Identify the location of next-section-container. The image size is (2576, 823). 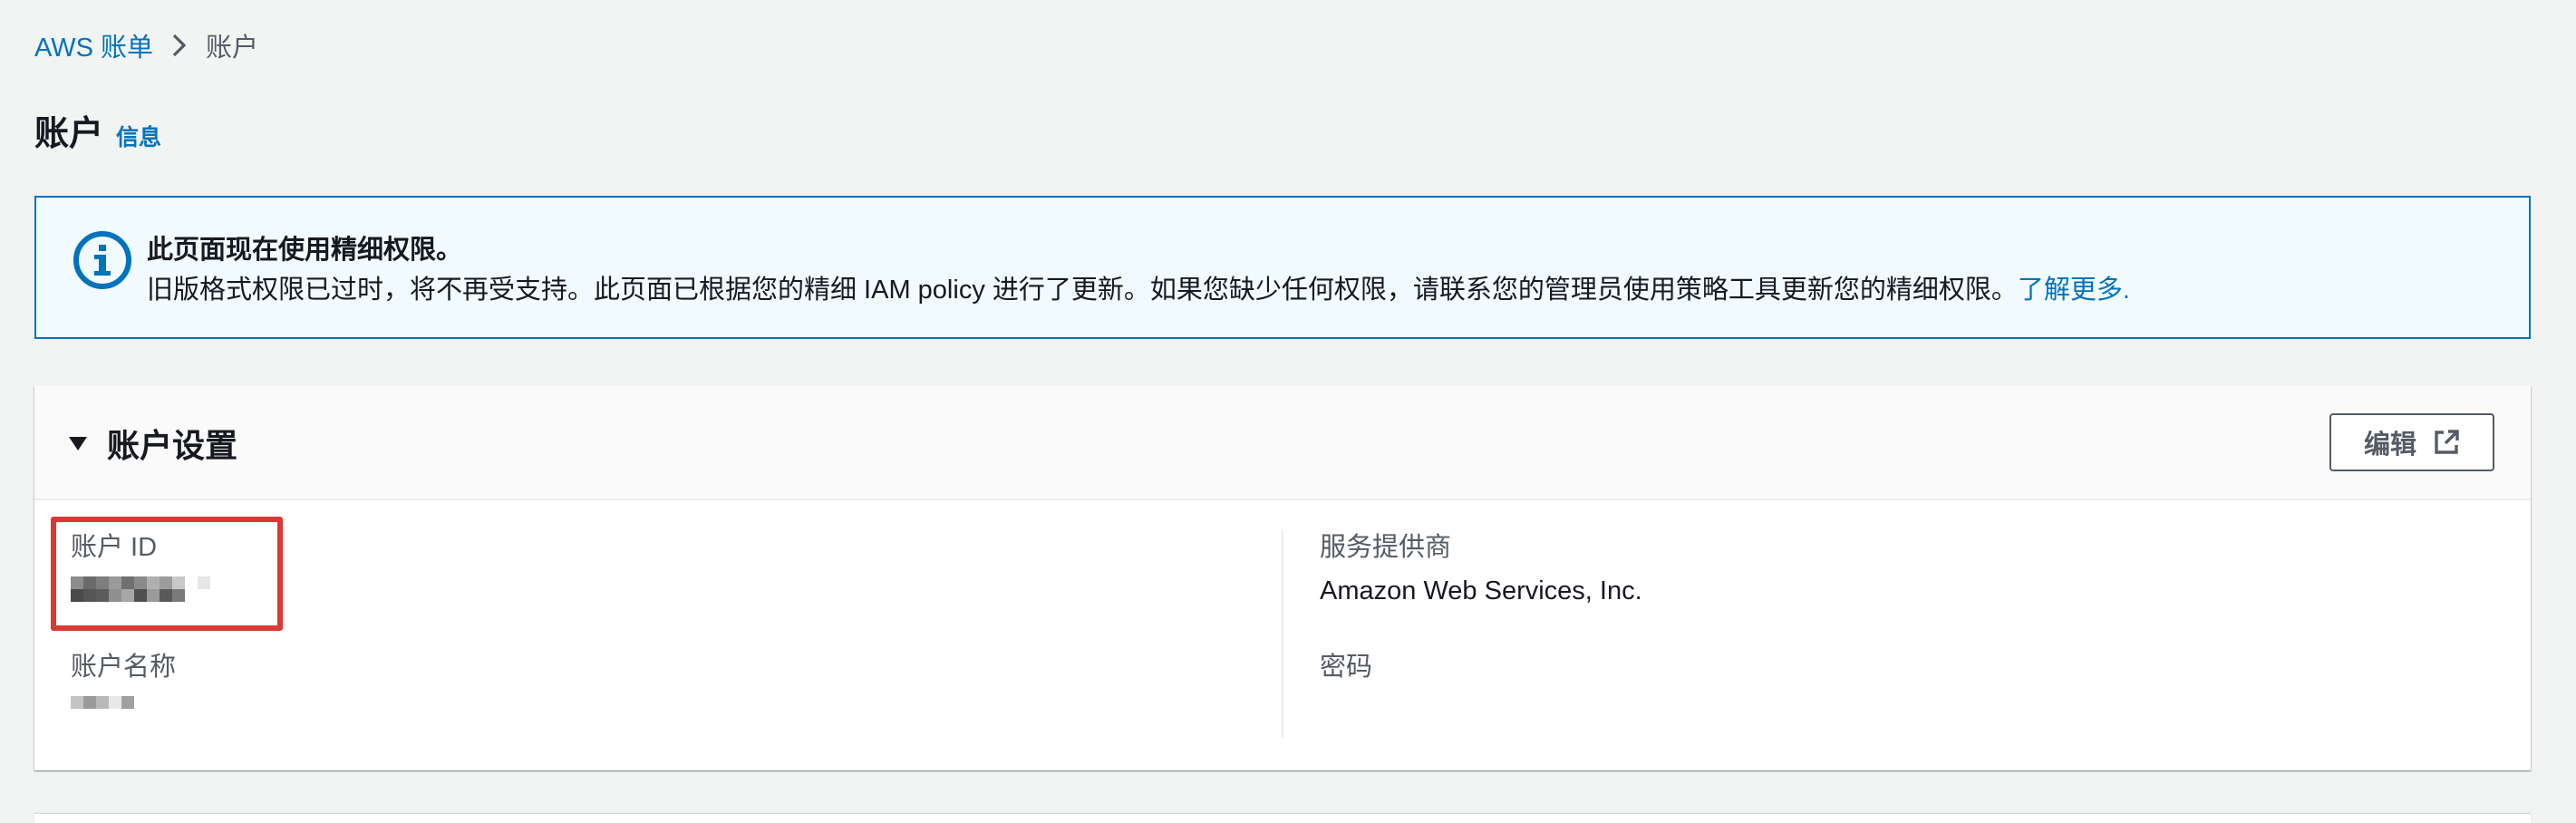
(1282, 818).